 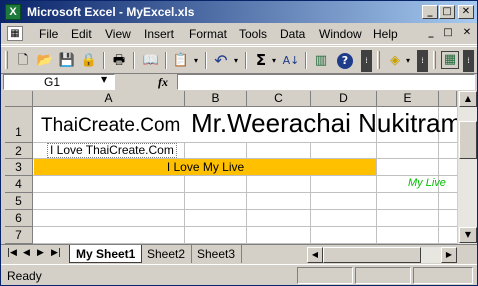 What do you see at coordinates (67, 60) in the screenshot?
I see `save-icon: 💾` at bounding box center [67, 60].